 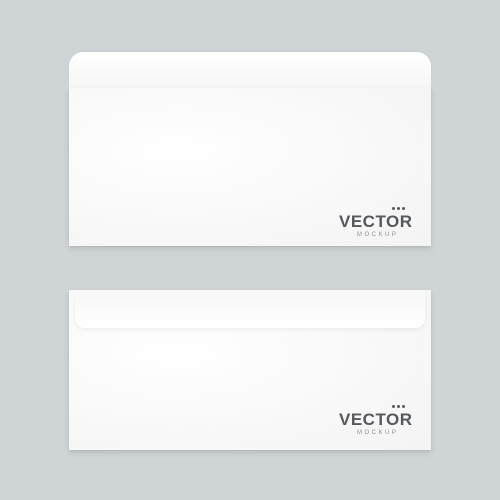 What do you see at coordinates (250, 309) in the screenshot?
I see `closed-envelope-flap` at bounding box center [250, 309].